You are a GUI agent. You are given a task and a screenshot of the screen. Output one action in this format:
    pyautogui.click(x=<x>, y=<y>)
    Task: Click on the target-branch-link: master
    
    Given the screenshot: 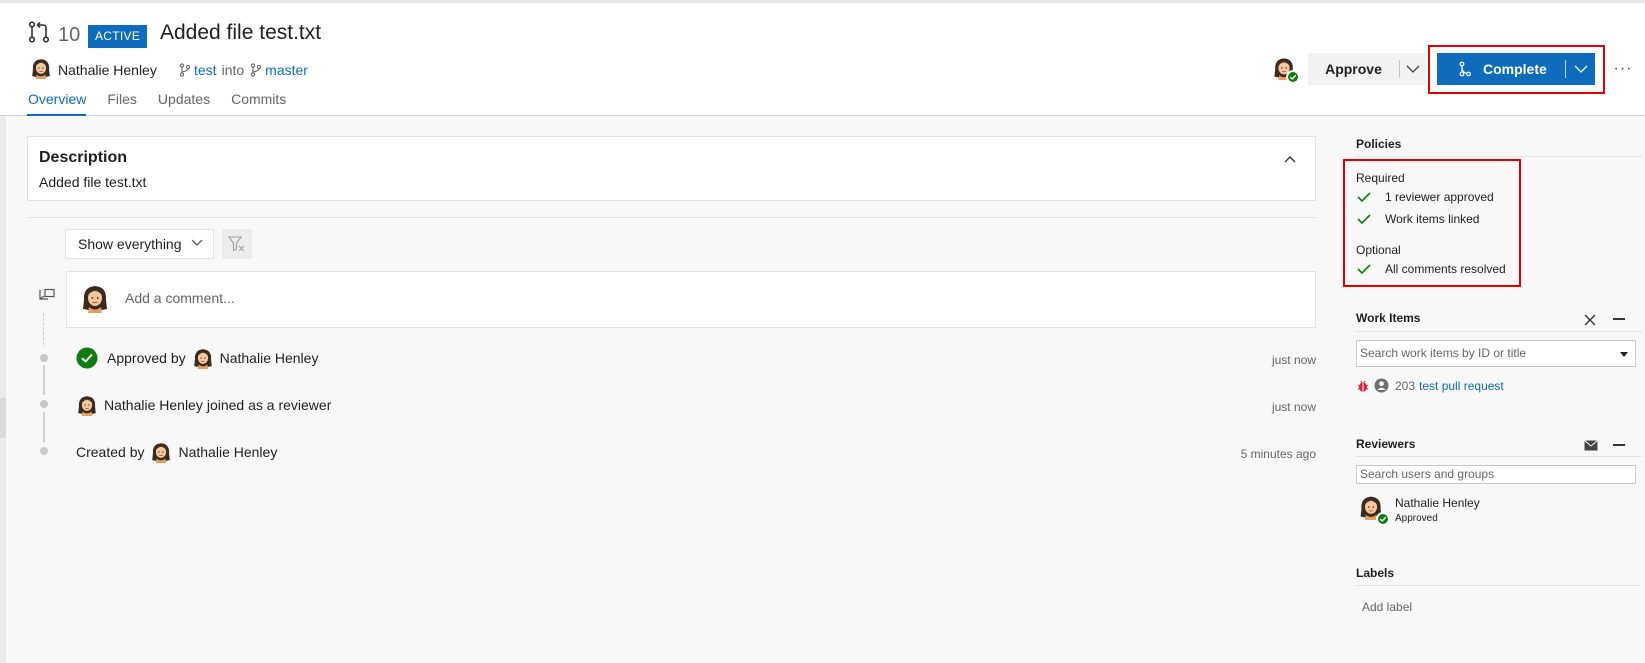 What is the action you would take?
    pyautogui.click(x=286, y=70)
    